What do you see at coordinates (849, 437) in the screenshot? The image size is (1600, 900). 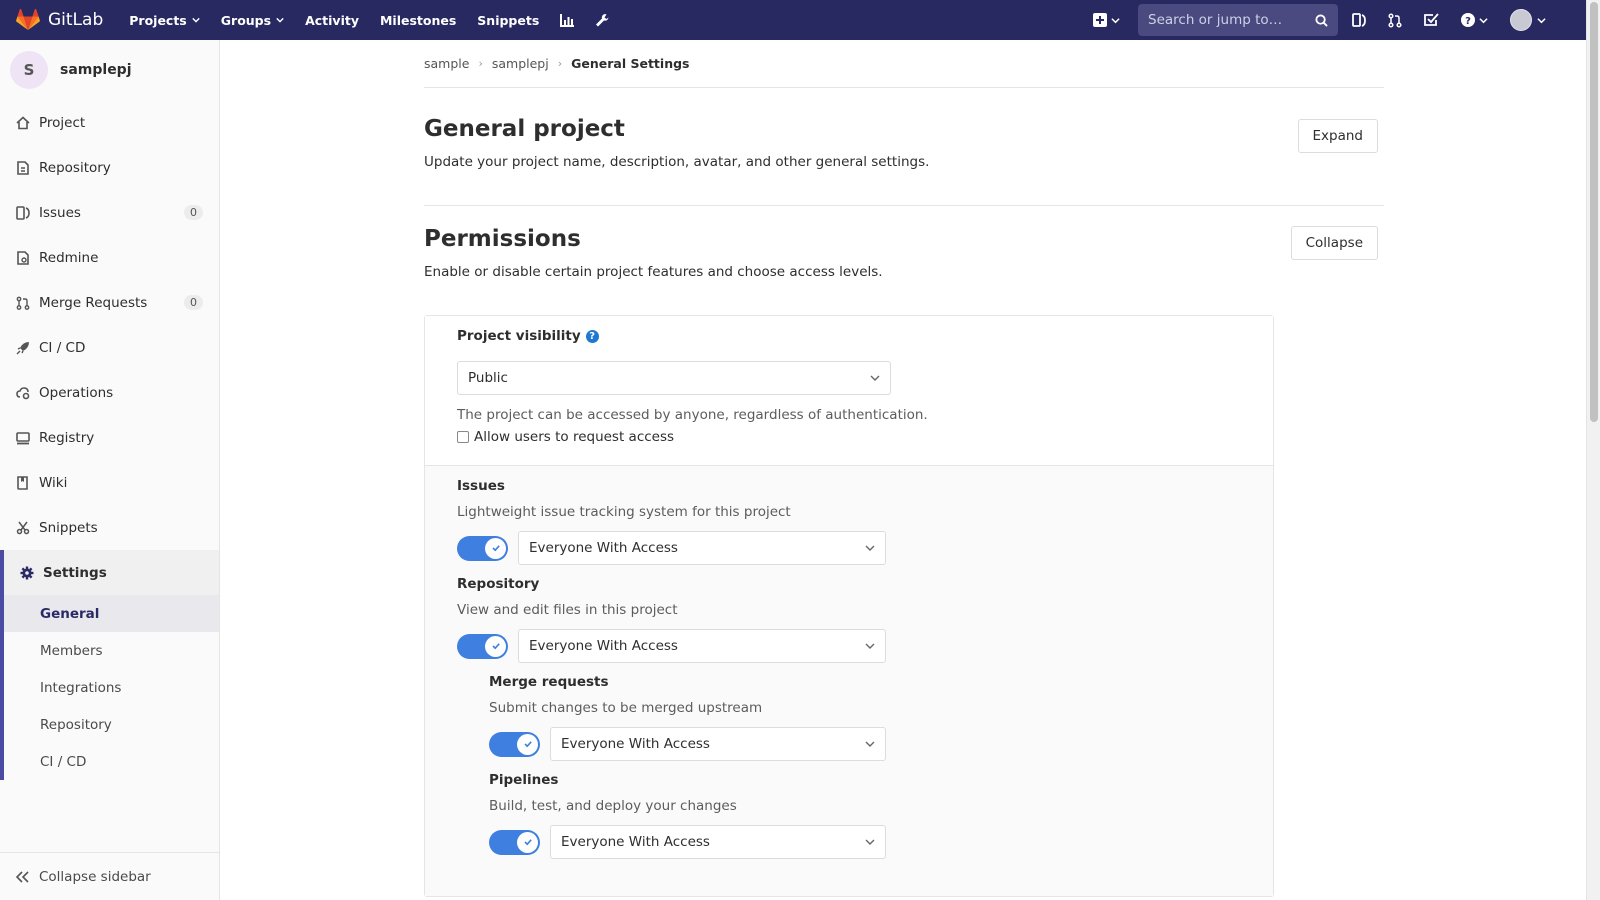 I see `request-access-row: Allow users to request access` at bounding box center [849, 437].